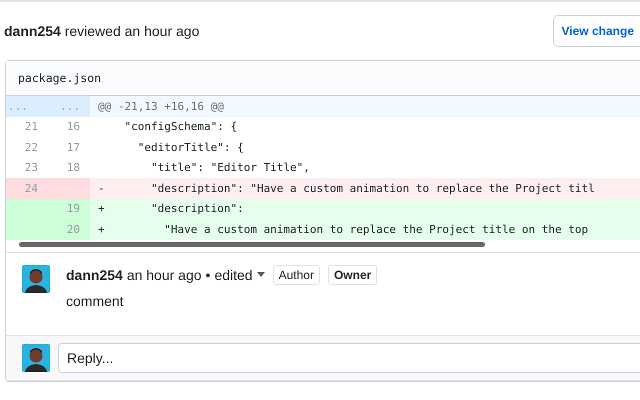 This screenshot has height=400, width=640. I want to click on comment-author: dann254, so click(94, 274).